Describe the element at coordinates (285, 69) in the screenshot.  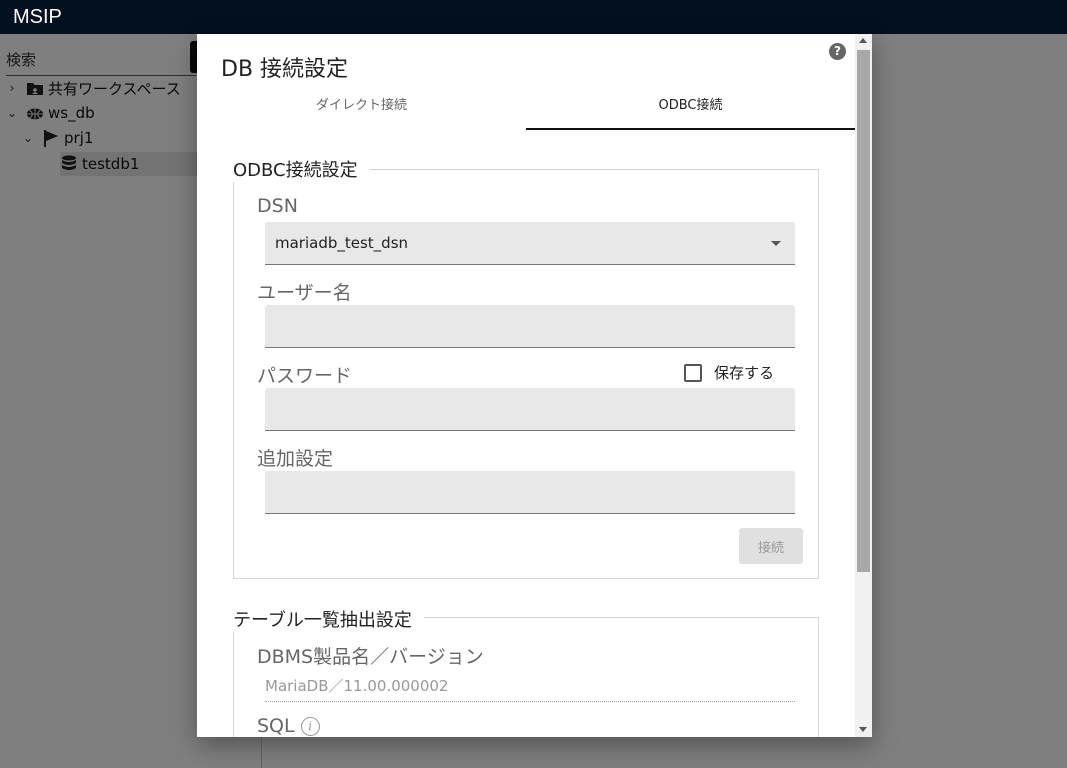
I see `dialog-title: DB 接続設定` at that location.